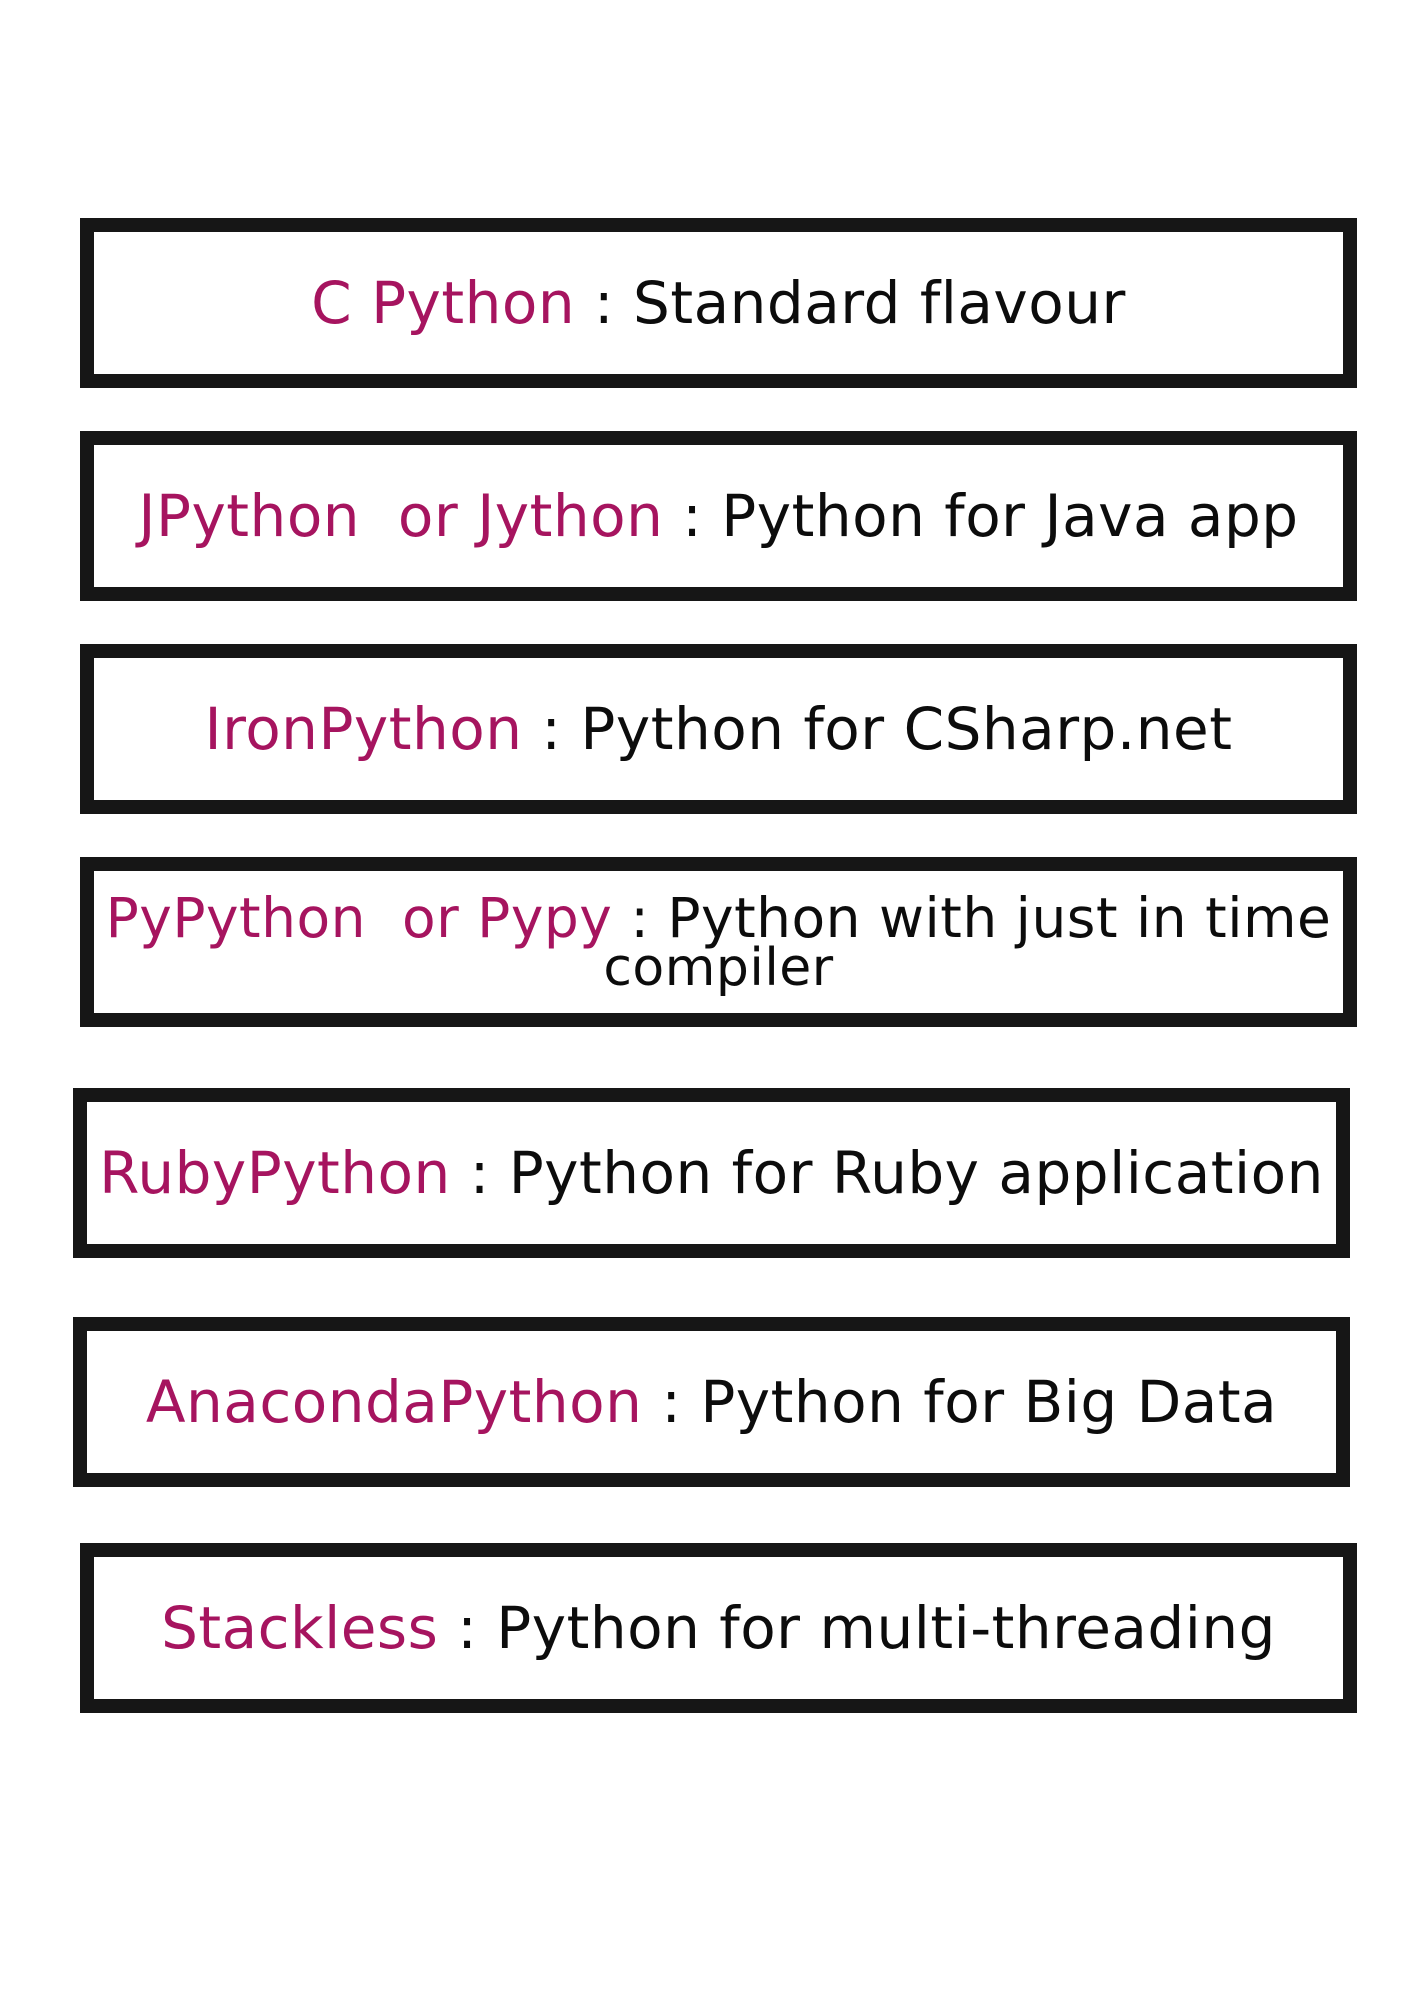 This screenshot has height=2000, width=1414. Describe the element at coordinates (916, 1173) in the screenshot. I see `flavour-description: Python for Ruby application` at that location.